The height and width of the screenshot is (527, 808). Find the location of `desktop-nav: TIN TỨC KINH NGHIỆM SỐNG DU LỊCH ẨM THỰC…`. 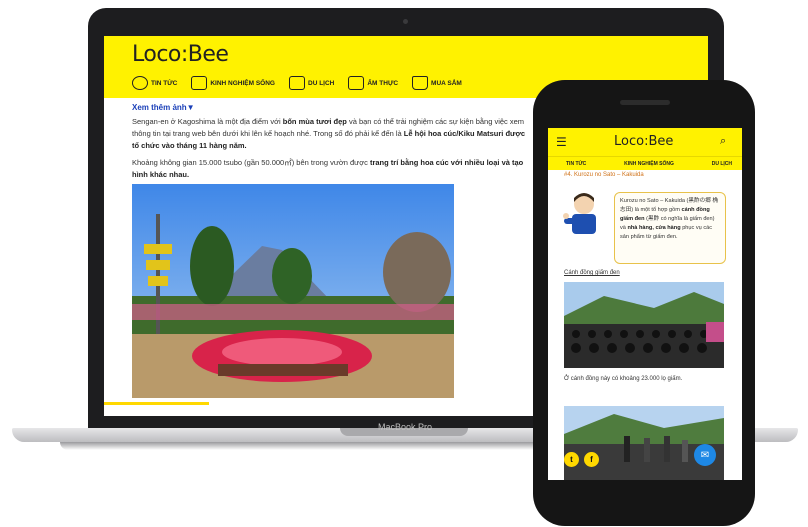

desktop-nav: TIN TỨC KINH NGHIỆM SỐNG DU LỊCH ẨM THỰC… is located at coordinates (297, 83).